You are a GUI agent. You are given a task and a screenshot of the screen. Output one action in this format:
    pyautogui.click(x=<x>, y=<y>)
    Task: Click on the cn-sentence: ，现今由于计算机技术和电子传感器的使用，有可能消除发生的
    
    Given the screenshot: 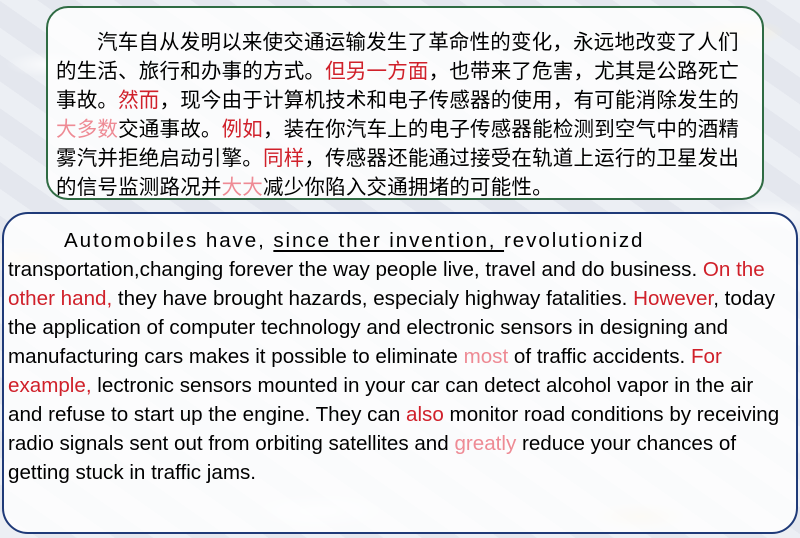 What is the action you would take?
    pyautogui.click(x=449, y=100)
    